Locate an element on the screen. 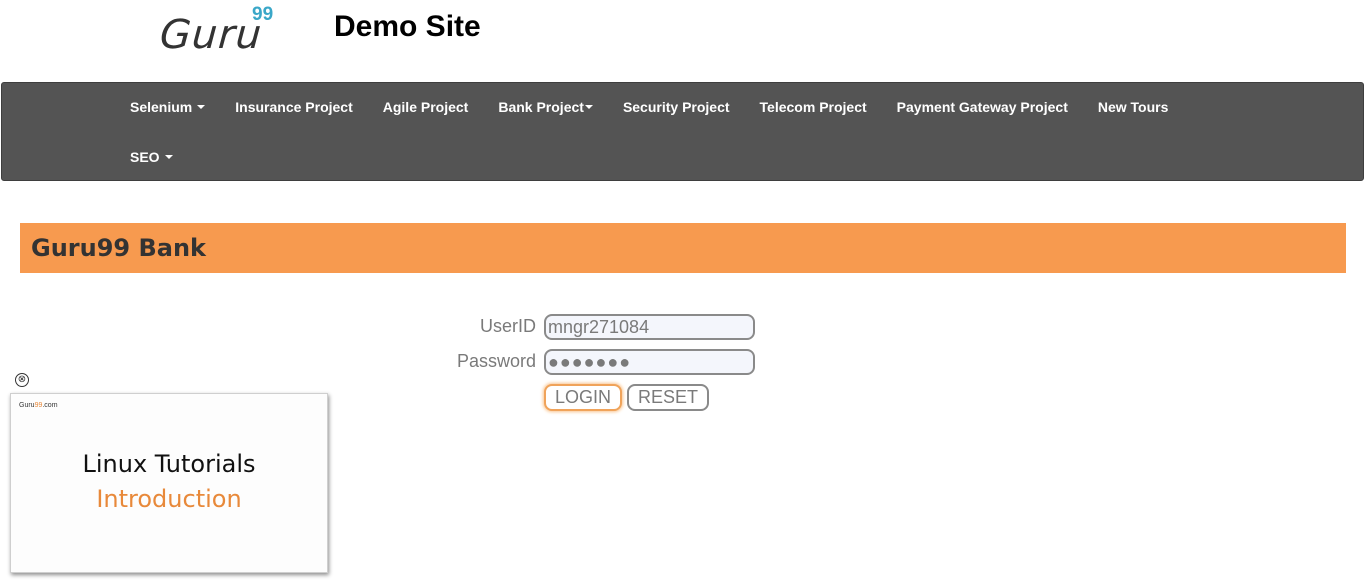 Image resolution: width=1366 pixels, height=581 pixels. video-title: Linux Tutorials is located at coordinates (169, 464).